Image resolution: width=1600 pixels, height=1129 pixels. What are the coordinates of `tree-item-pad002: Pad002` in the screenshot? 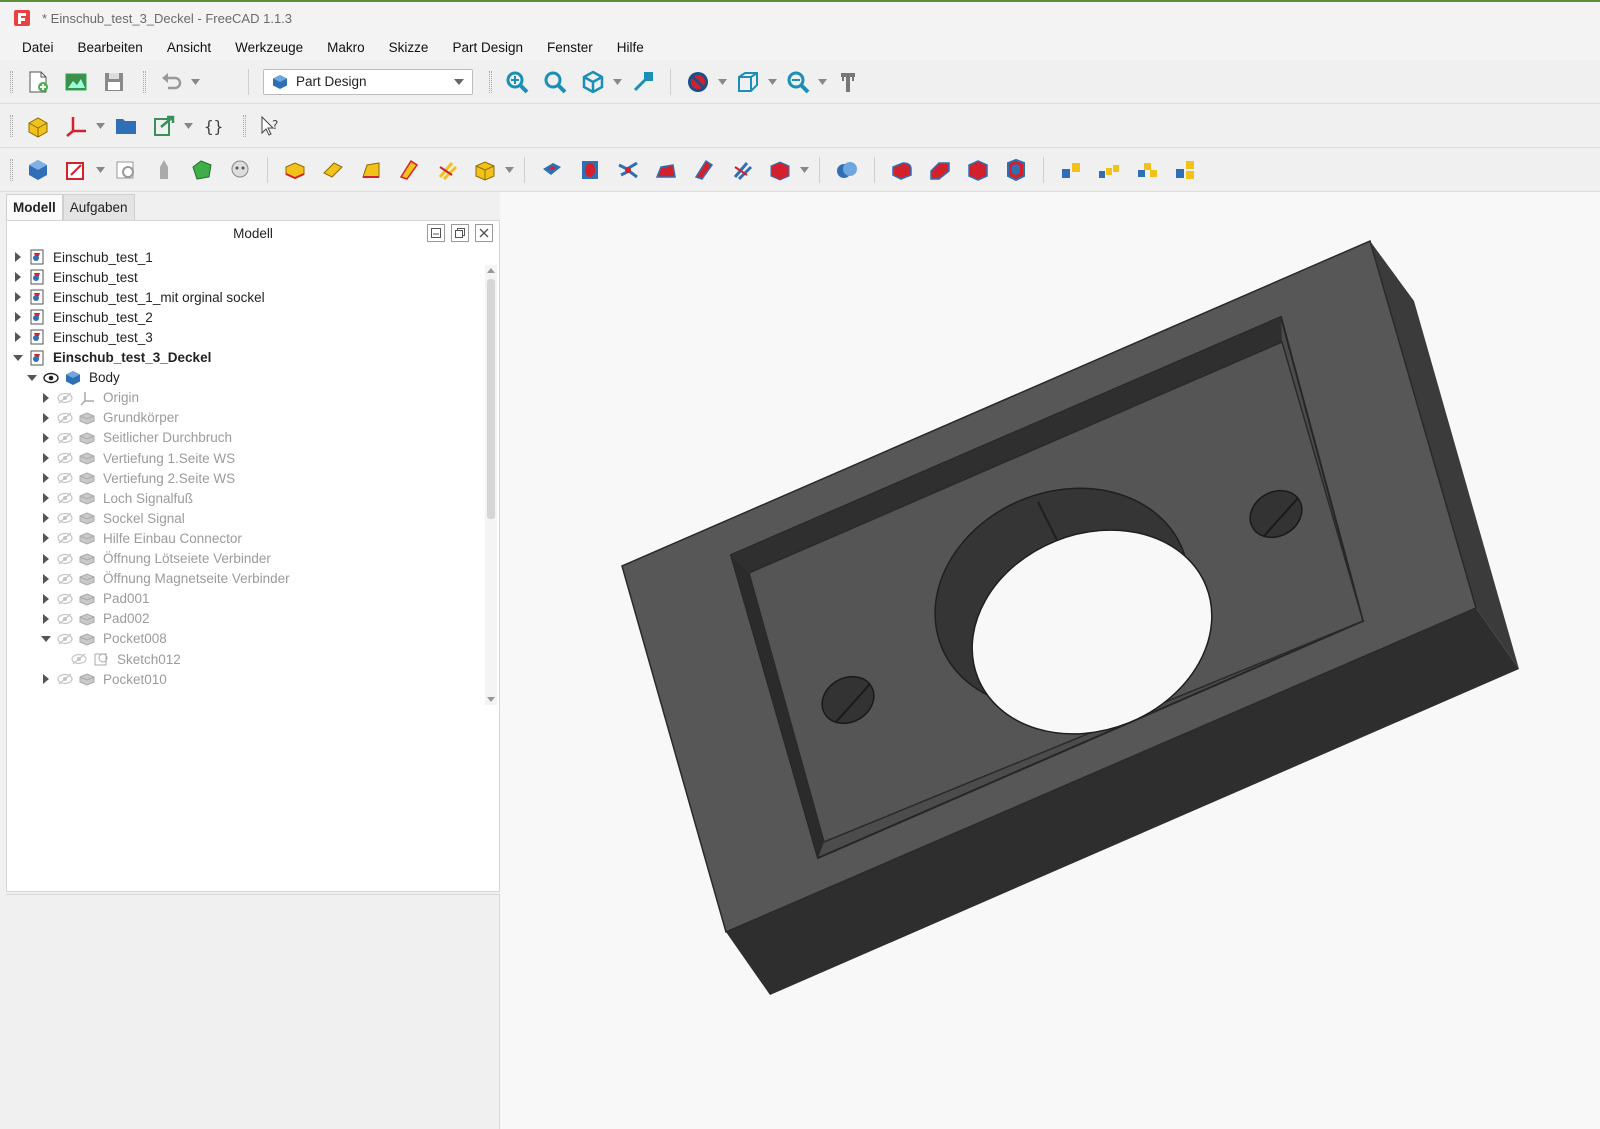 It's located at (95, 619).